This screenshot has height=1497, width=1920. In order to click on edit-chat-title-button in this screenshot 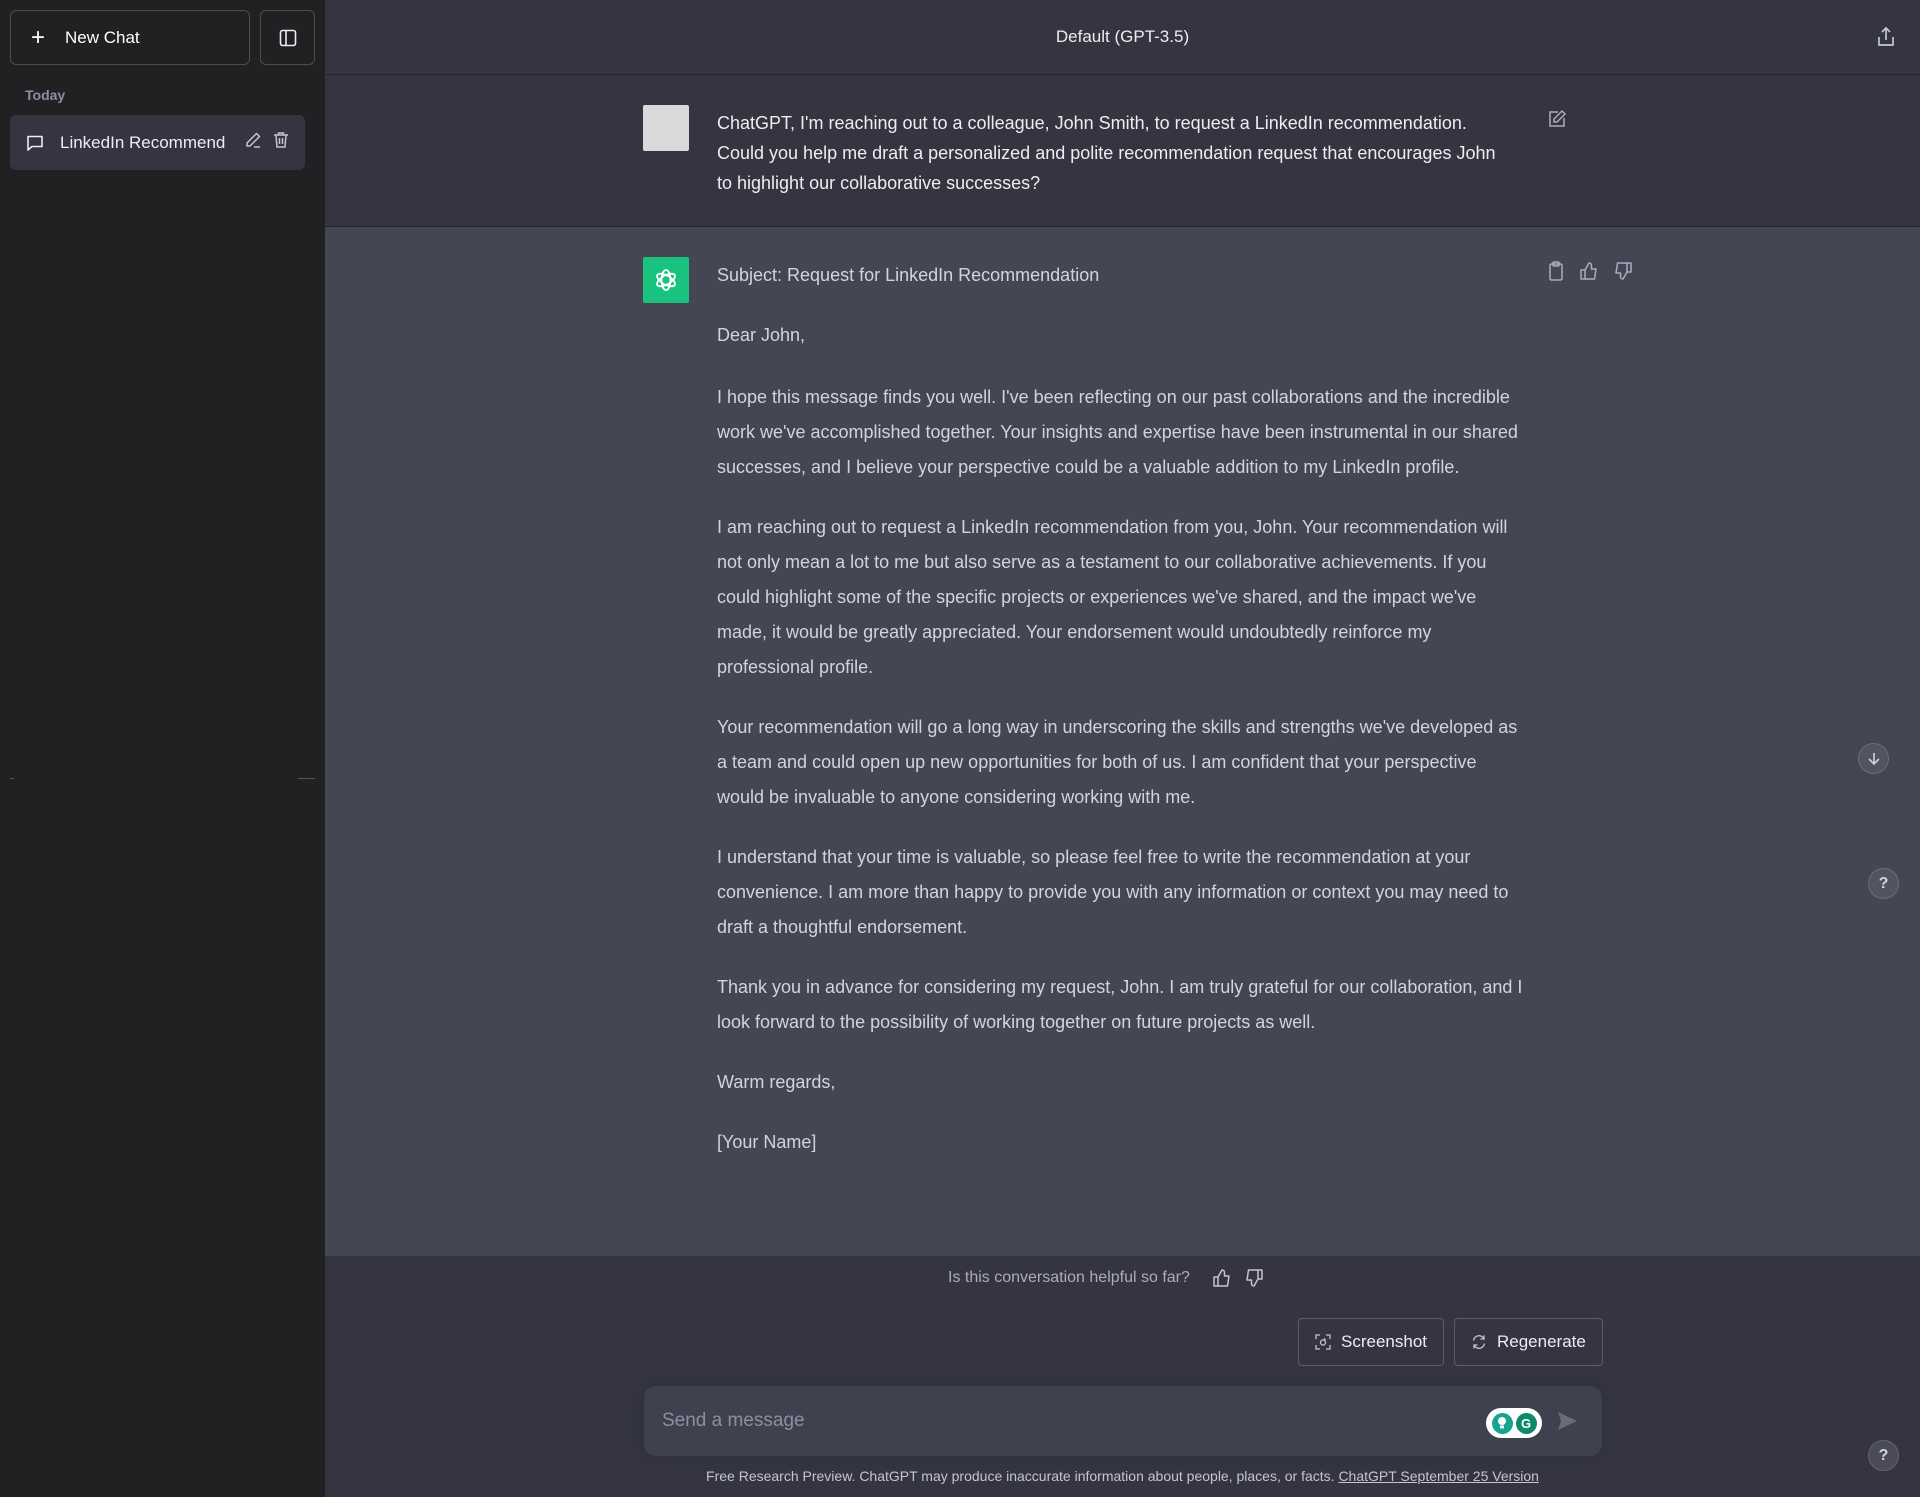, I will do `click(253, 142)`.